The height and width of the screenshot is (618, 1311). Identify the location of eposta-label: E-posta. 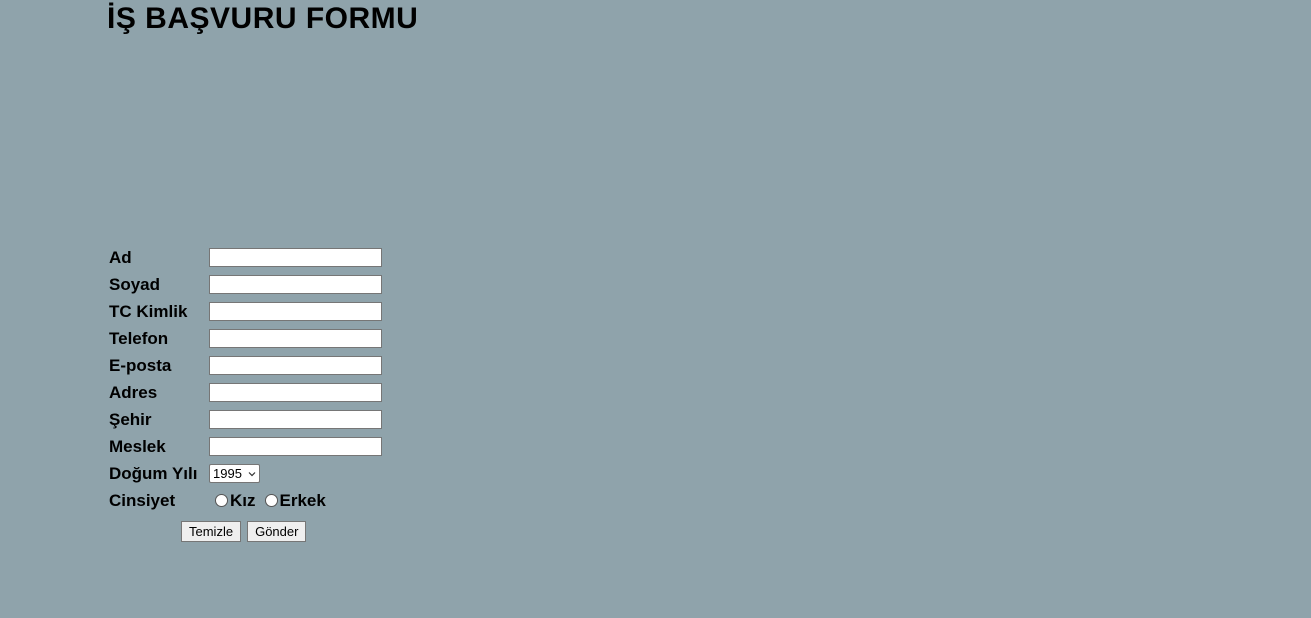
(140, 365).